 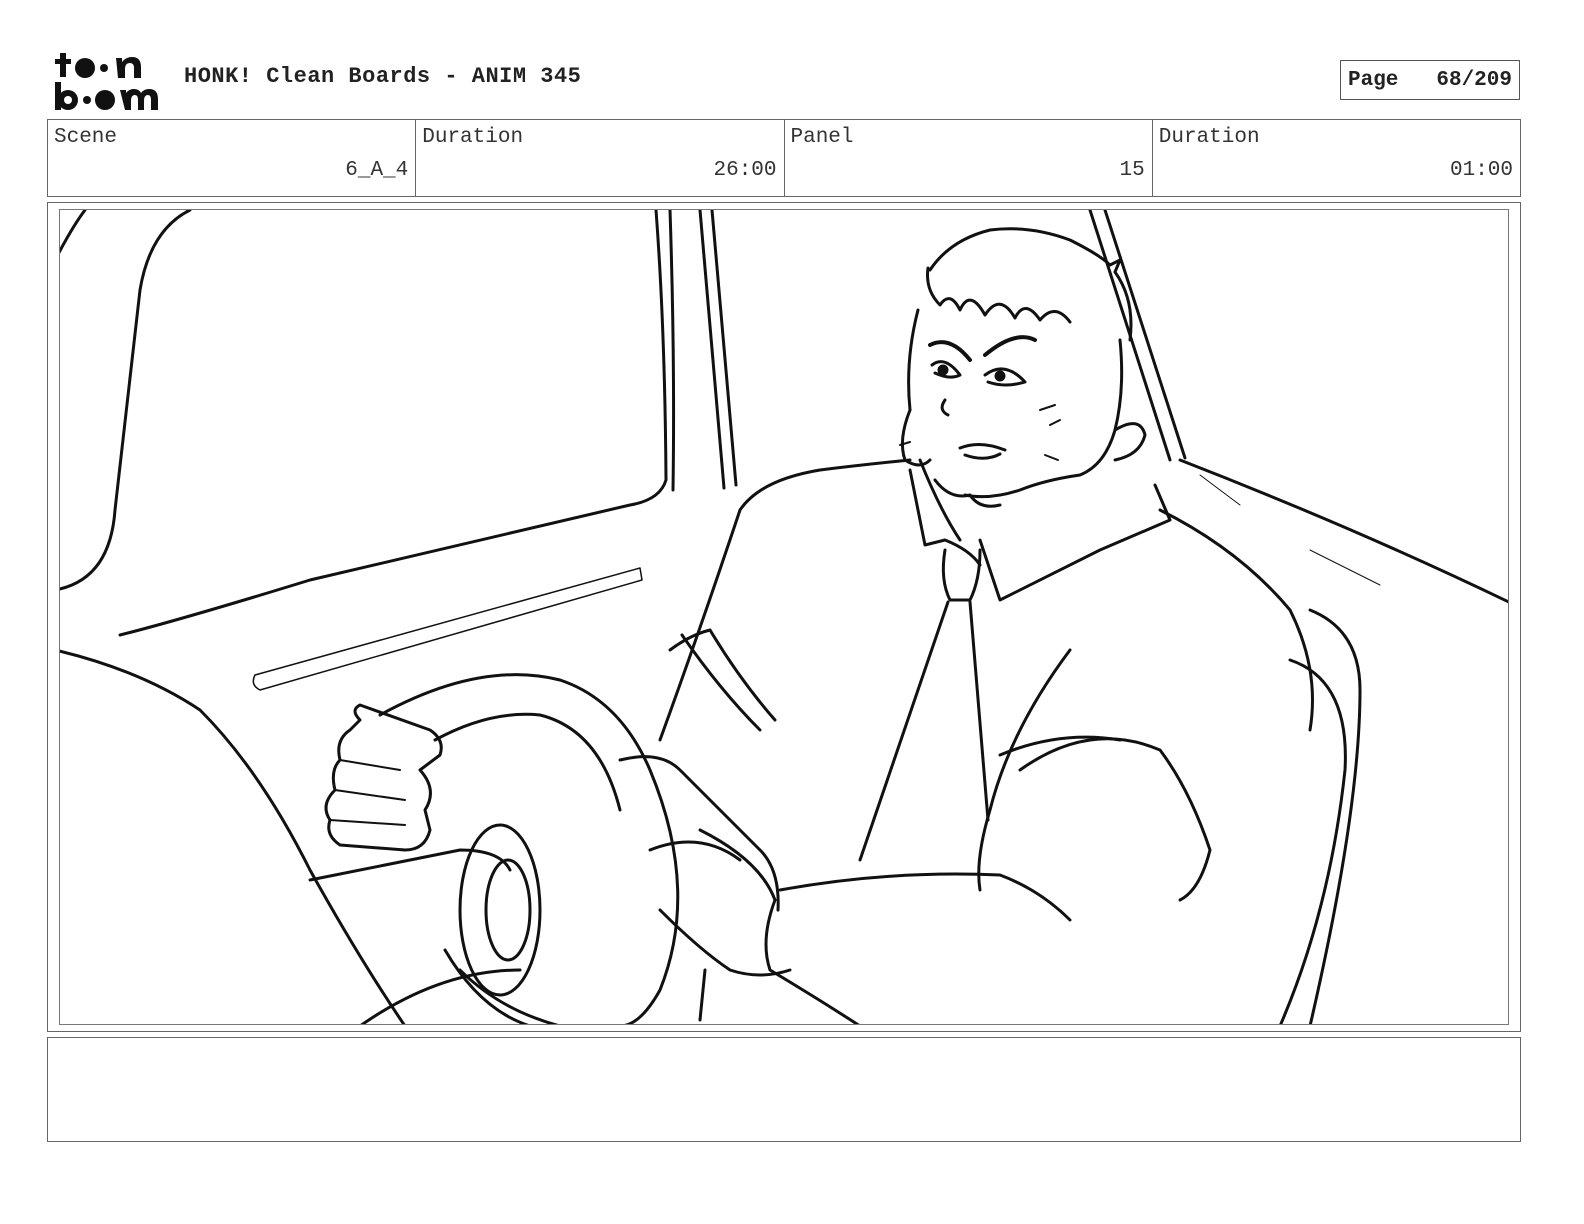 What do you see at coordinates (822, 137) in the screenshot?
I see `panel-label: Panel` at bounding box center [822, 137].